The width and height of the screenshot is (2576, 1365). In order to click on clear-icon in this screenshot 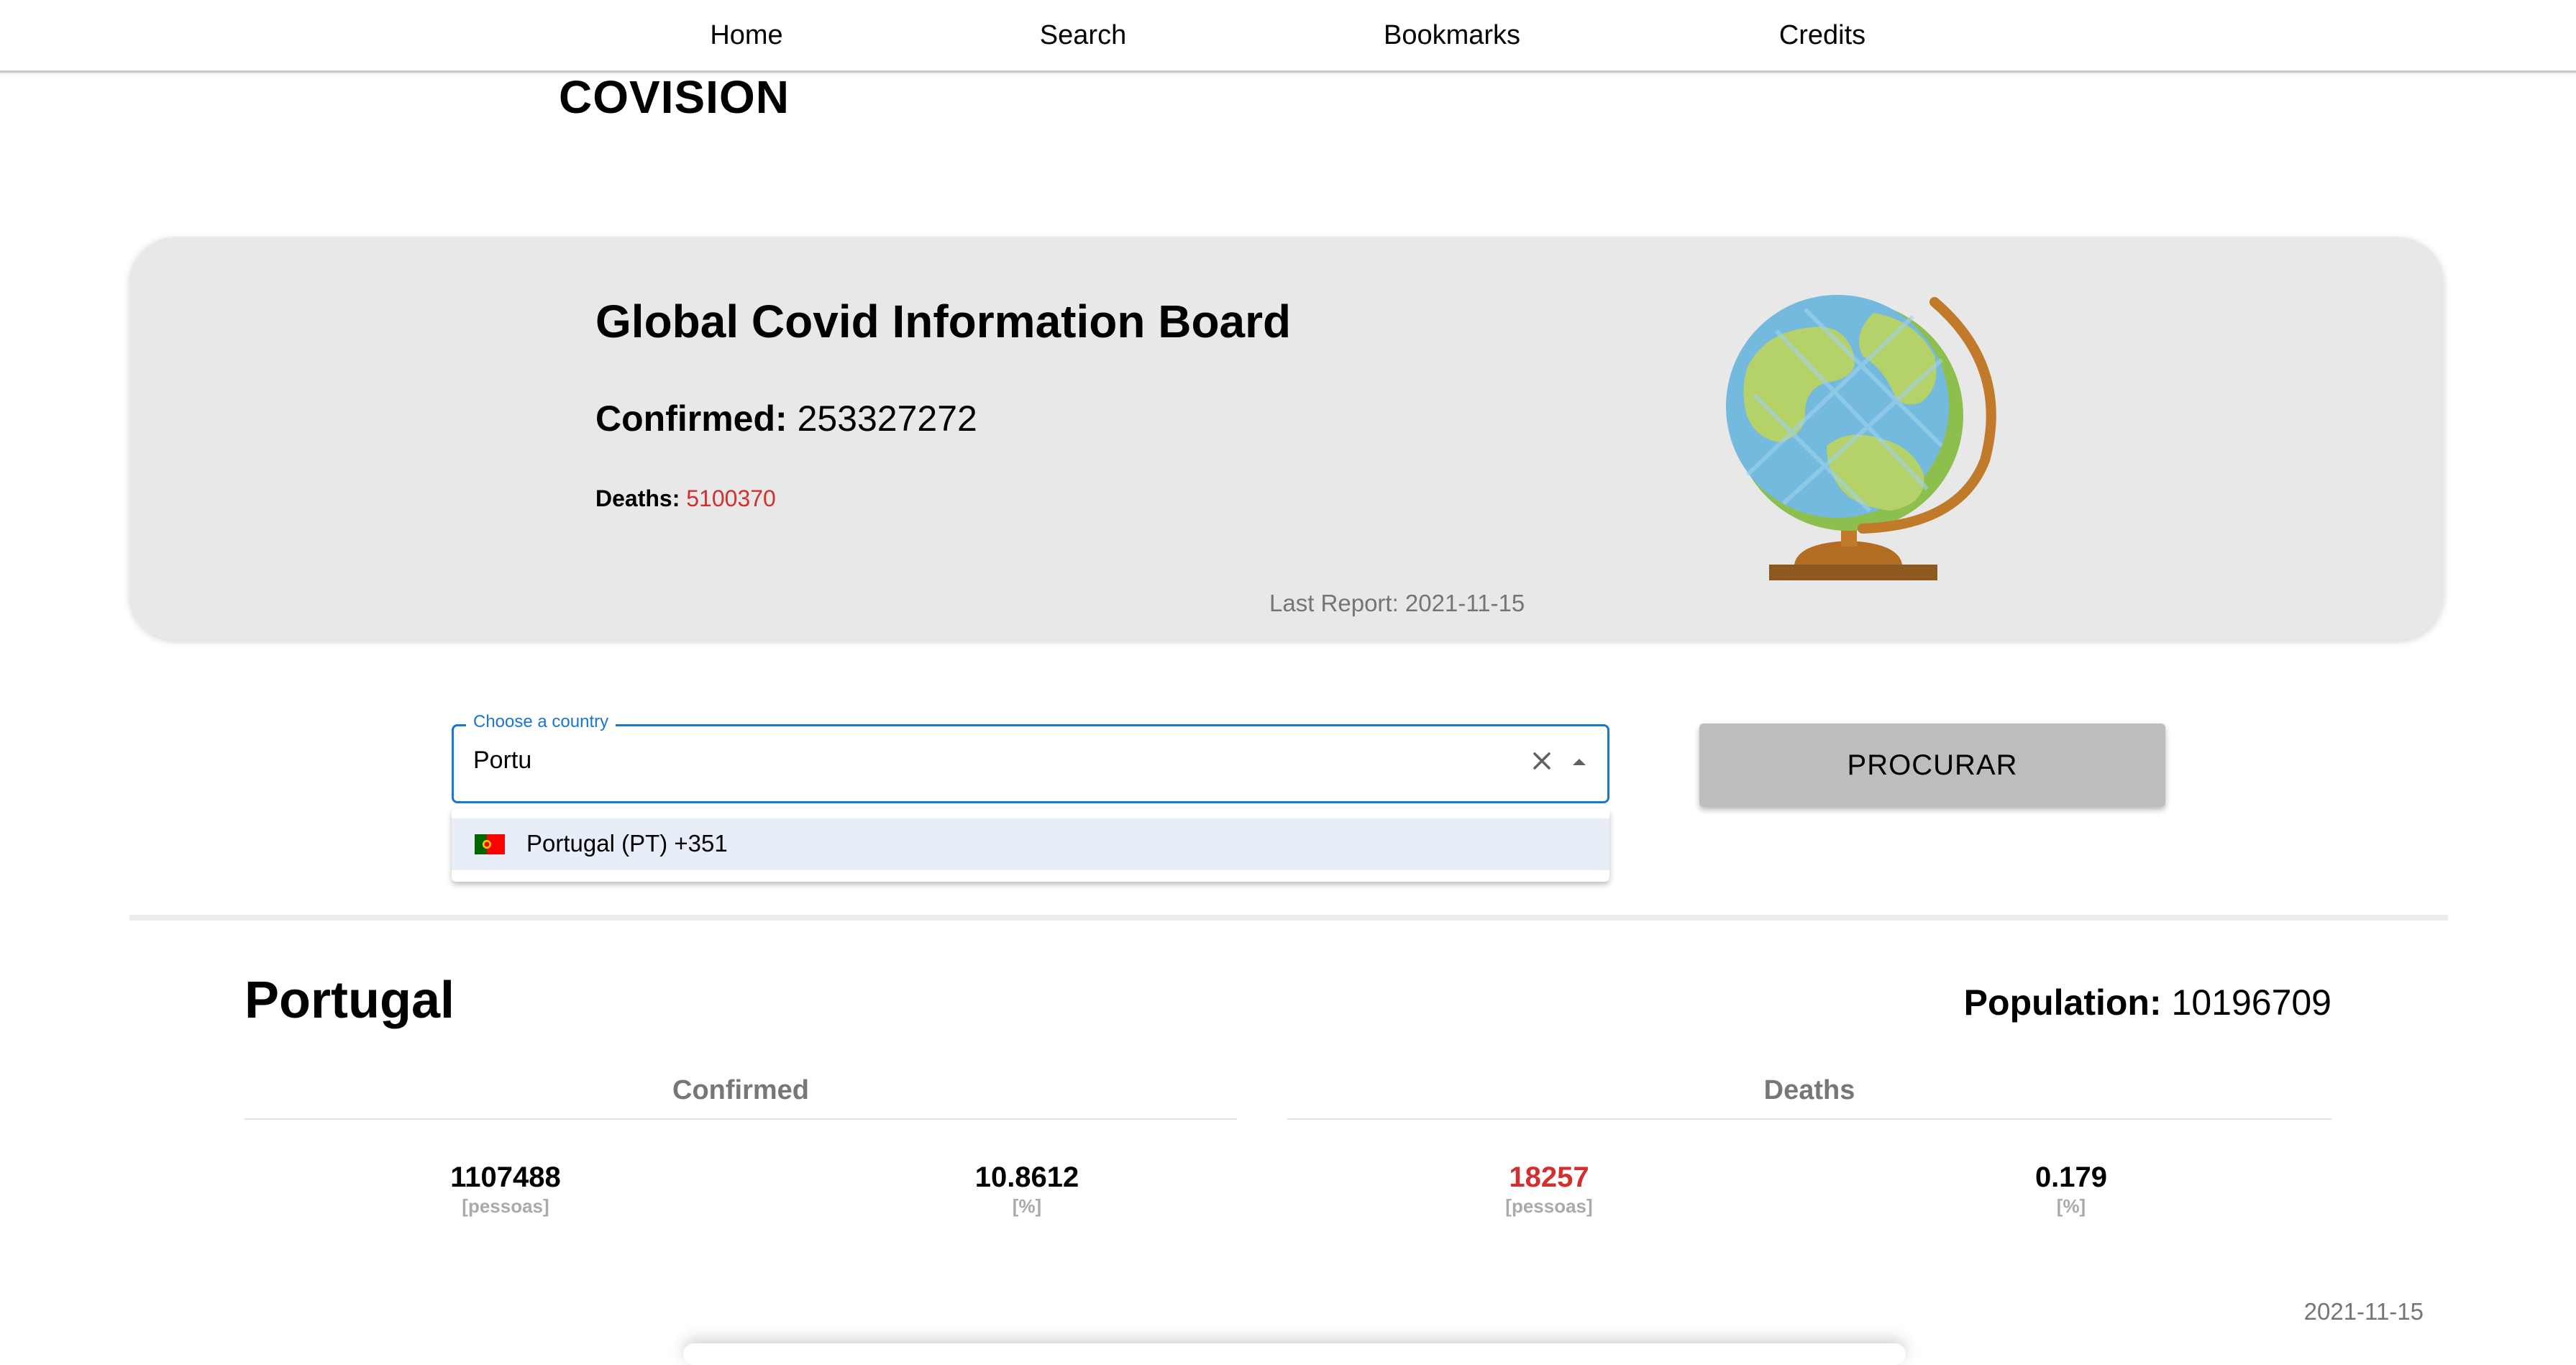, I will do `click(1542, 761)`.